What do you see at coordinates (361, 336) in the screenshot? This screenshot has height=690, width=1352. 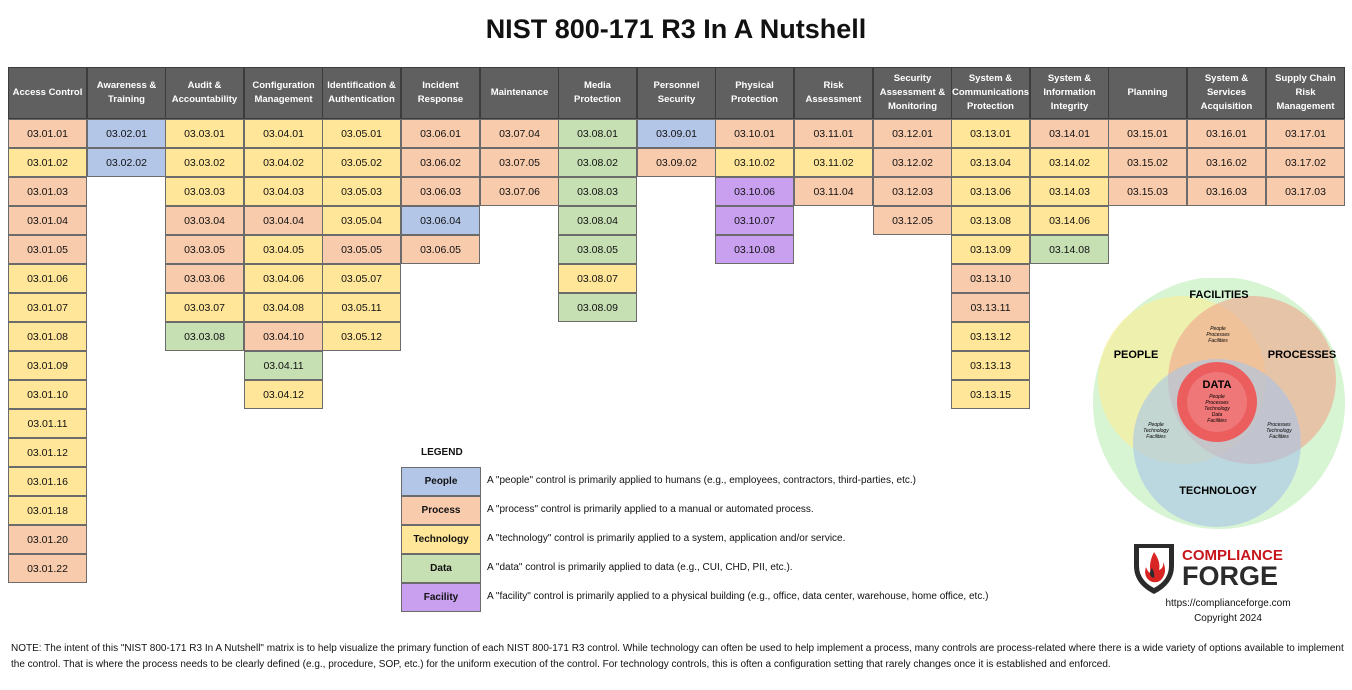 I see `control-cell: 03.05.12` at bounding box center [361, 336].